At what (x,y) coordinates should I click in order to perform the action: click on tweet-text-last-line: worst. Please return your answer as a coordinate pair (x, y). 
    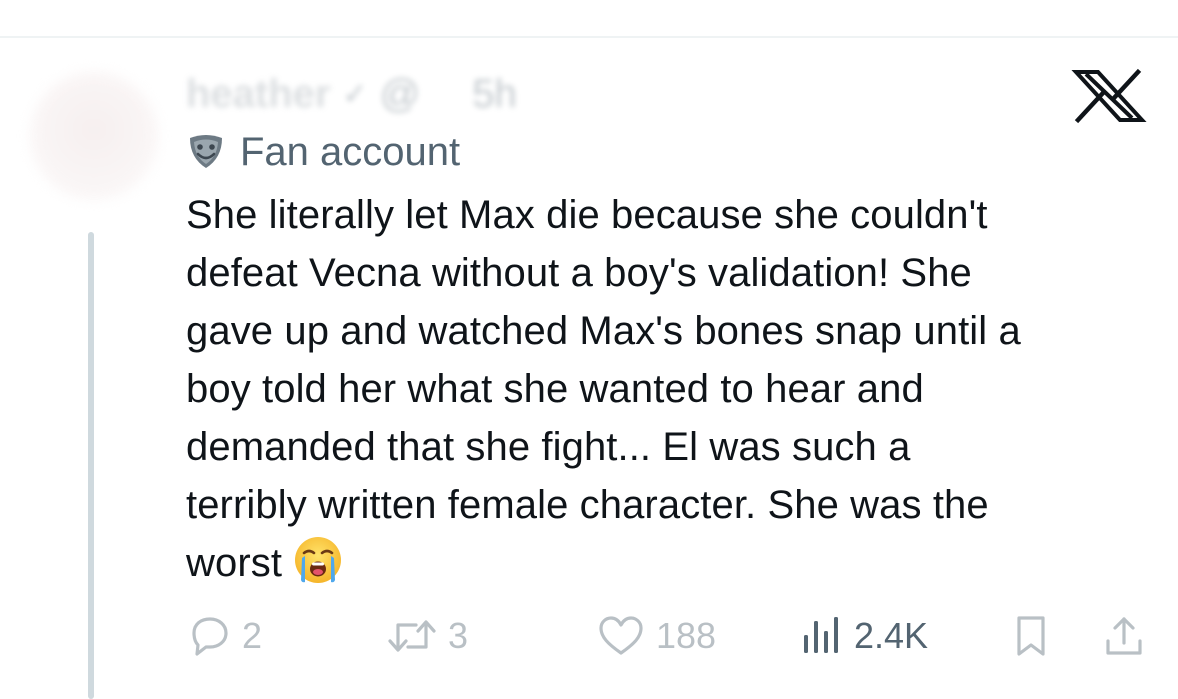
    Looking at the image, I should click on (673, 563).